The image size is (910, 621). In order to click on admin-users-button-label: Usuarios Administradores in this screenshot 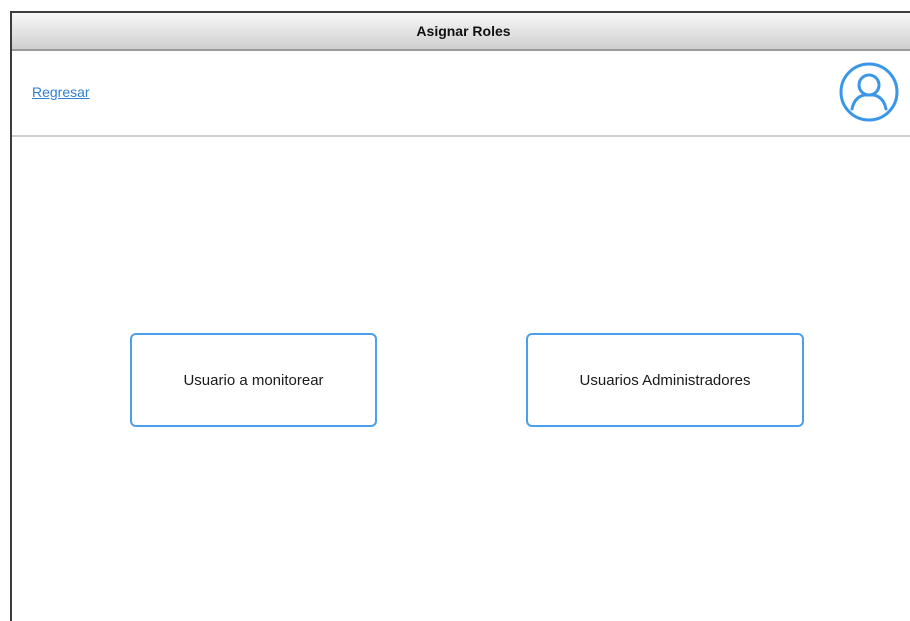, I will do `click(665, 380)`.